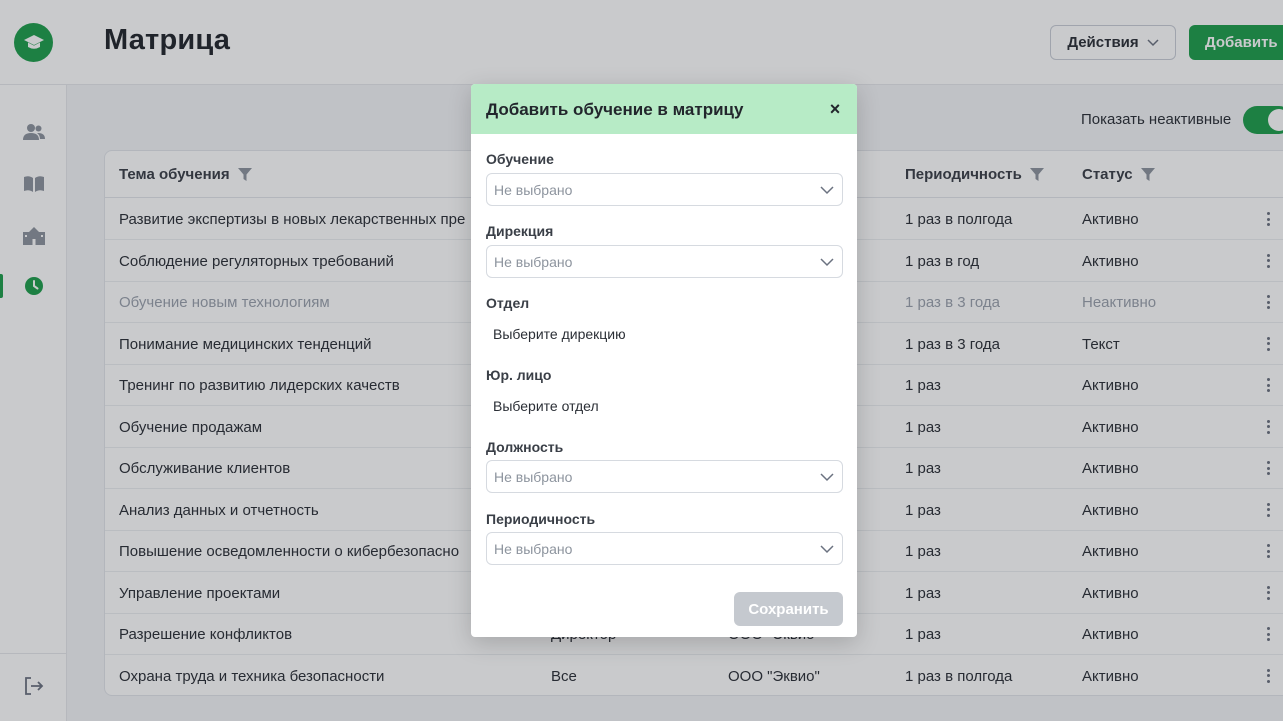 This screenshot has height=721, width=1283. What do you see at coordinates (525, 447) in the screenshot?
I see `position-label: Должность` at bounding box center [525, 447].